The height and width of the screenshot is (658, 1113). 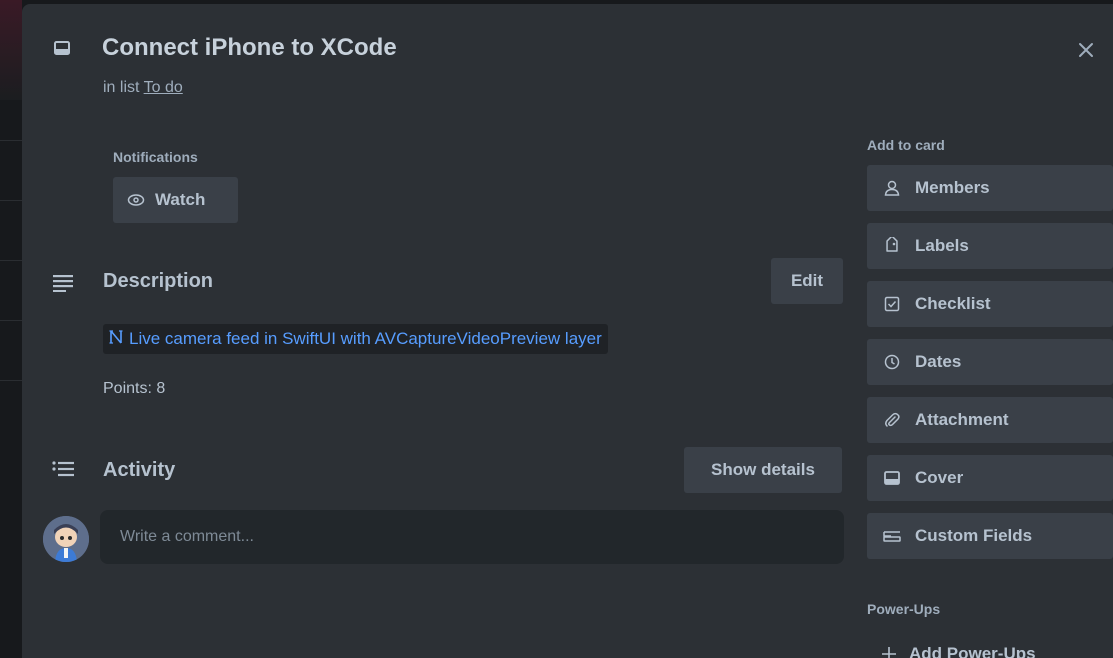 I want to click on checklist-icon, so click(x=892, y=304).